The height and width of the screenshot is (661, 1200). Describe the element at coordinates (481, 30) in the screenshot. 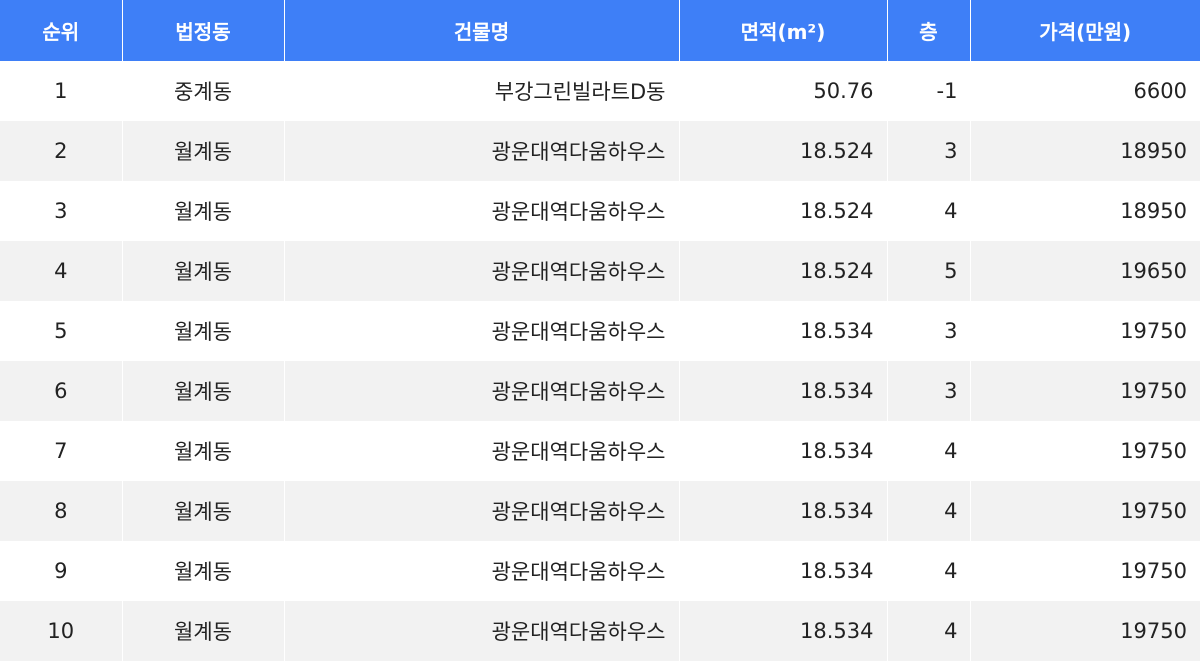

I see `header-building: 건물명` at that location.